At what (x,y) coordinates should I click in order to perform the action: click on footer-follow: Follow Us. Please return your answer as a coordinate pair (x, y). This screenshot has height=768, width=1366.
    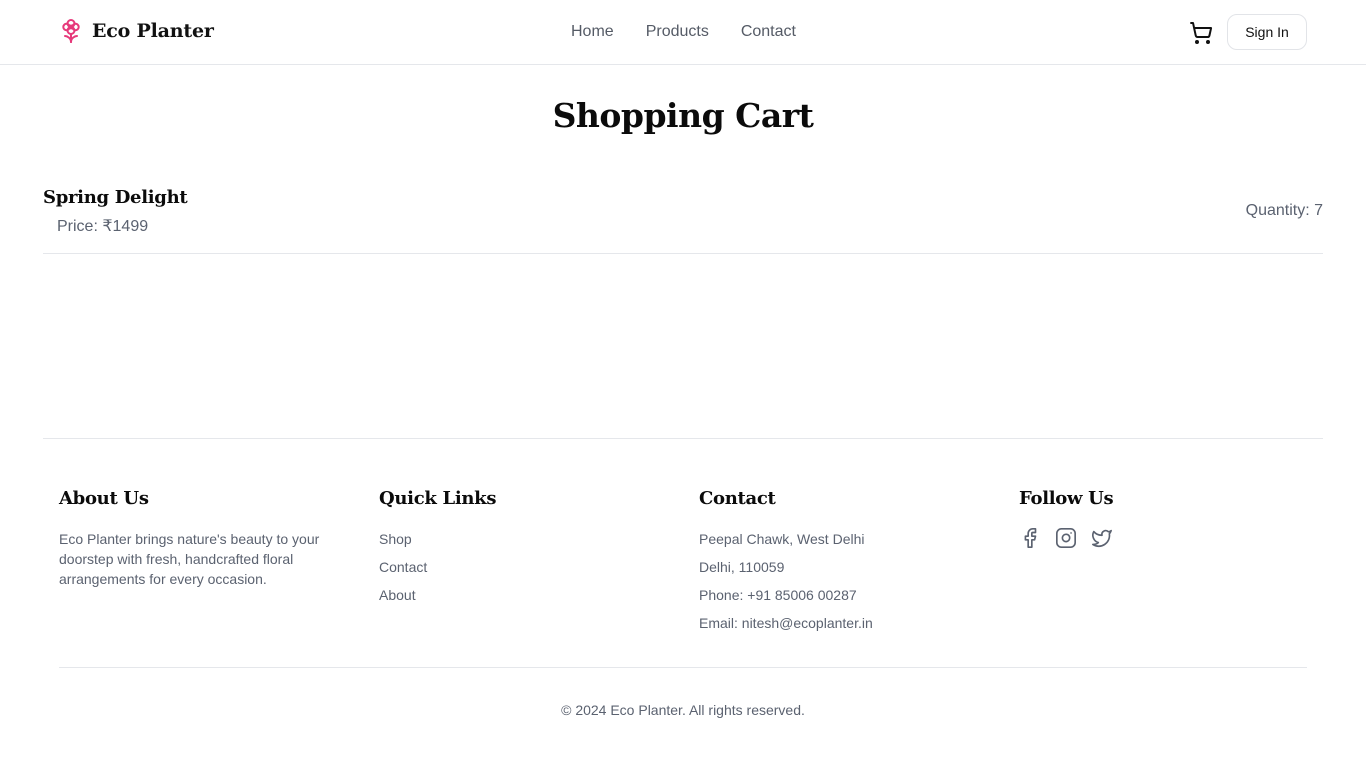
    Looking at the image, I should click on (1164, 518).